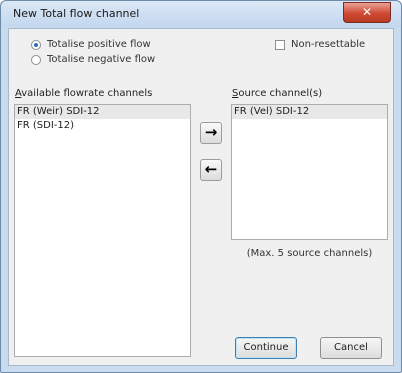  I want to click on list-item: FR (Weir) SDI-12, so click(102, 112).